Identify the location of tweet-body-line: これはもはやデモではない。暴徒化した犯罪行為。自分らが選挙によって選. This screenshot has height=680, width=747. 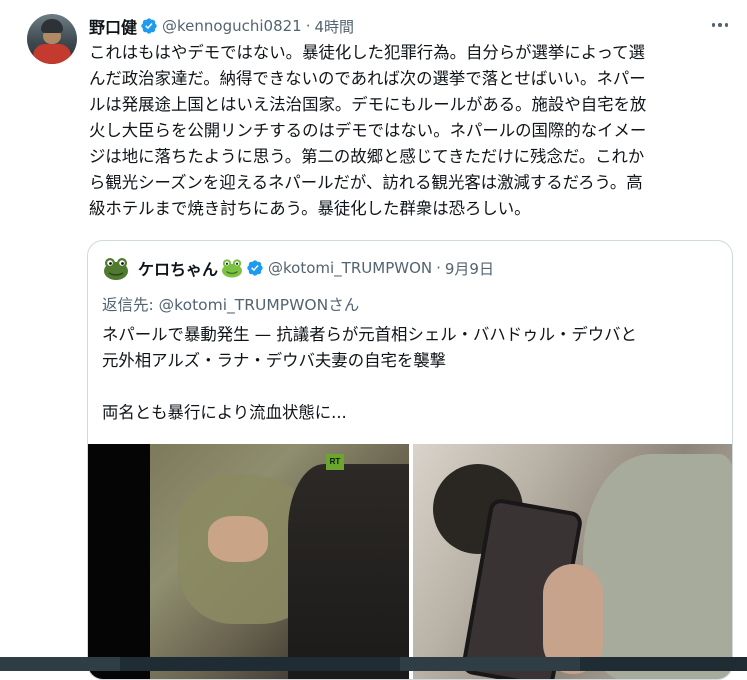
(367, 52).